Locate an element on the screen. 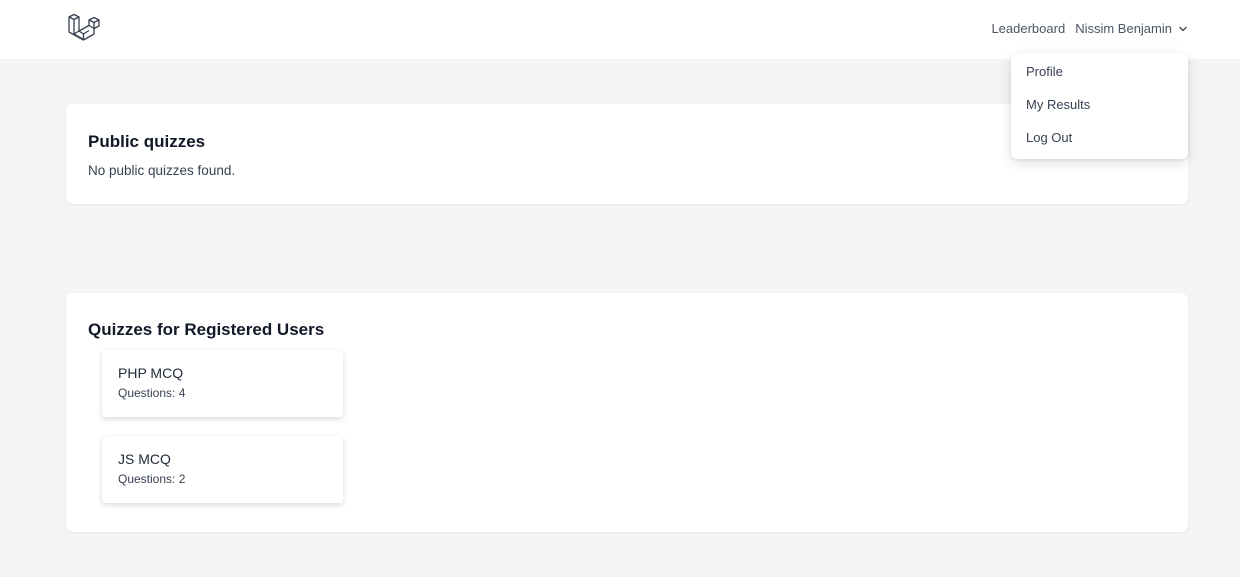  quiz-title: PHP MCQ is located at coordinates (151, 373).